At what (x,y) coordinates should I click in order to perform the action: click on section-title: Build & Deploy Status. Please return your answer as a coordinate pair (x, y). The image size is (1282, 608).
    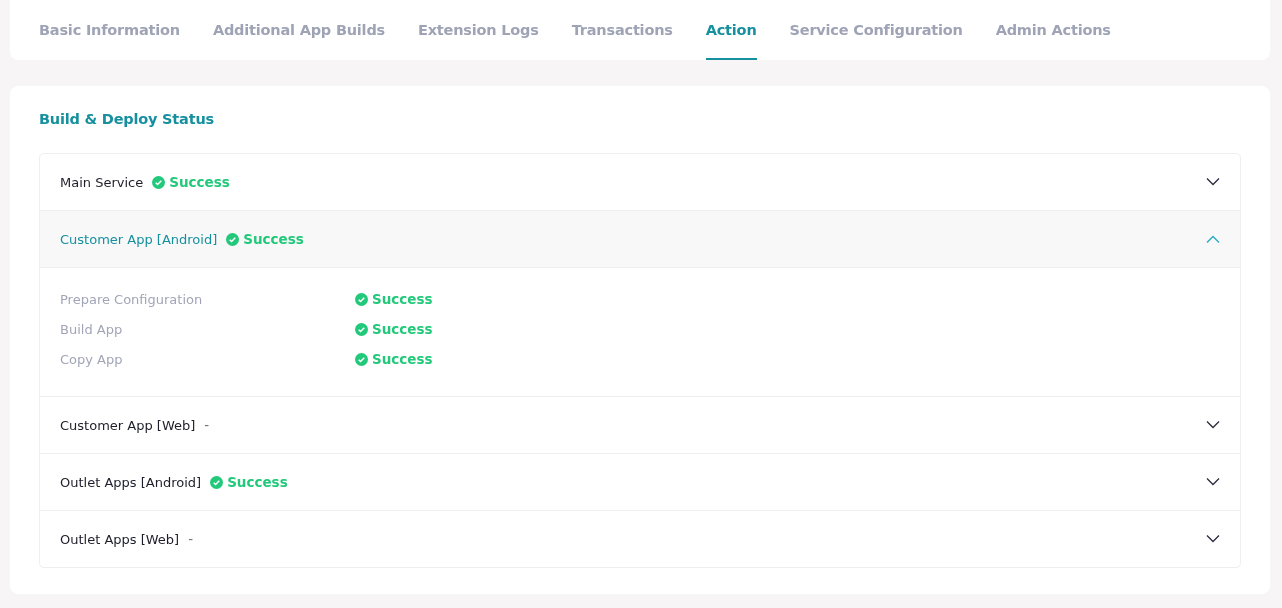
    Looking at the image, I should click on (127, 119).